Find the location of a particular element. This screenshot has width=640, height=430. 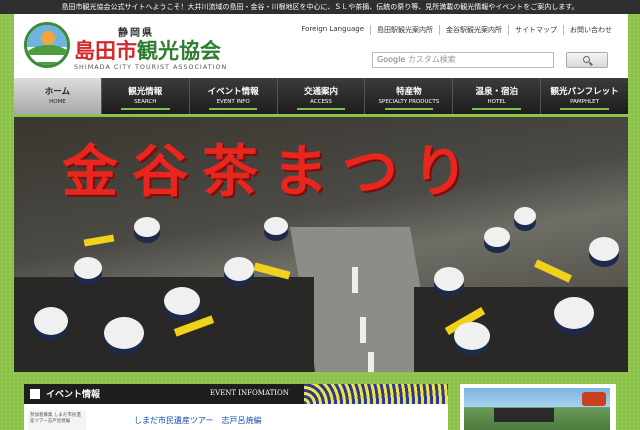

nav-item-event-info: イベント情報 EVENT INFO is located at coordinates (234, 96).